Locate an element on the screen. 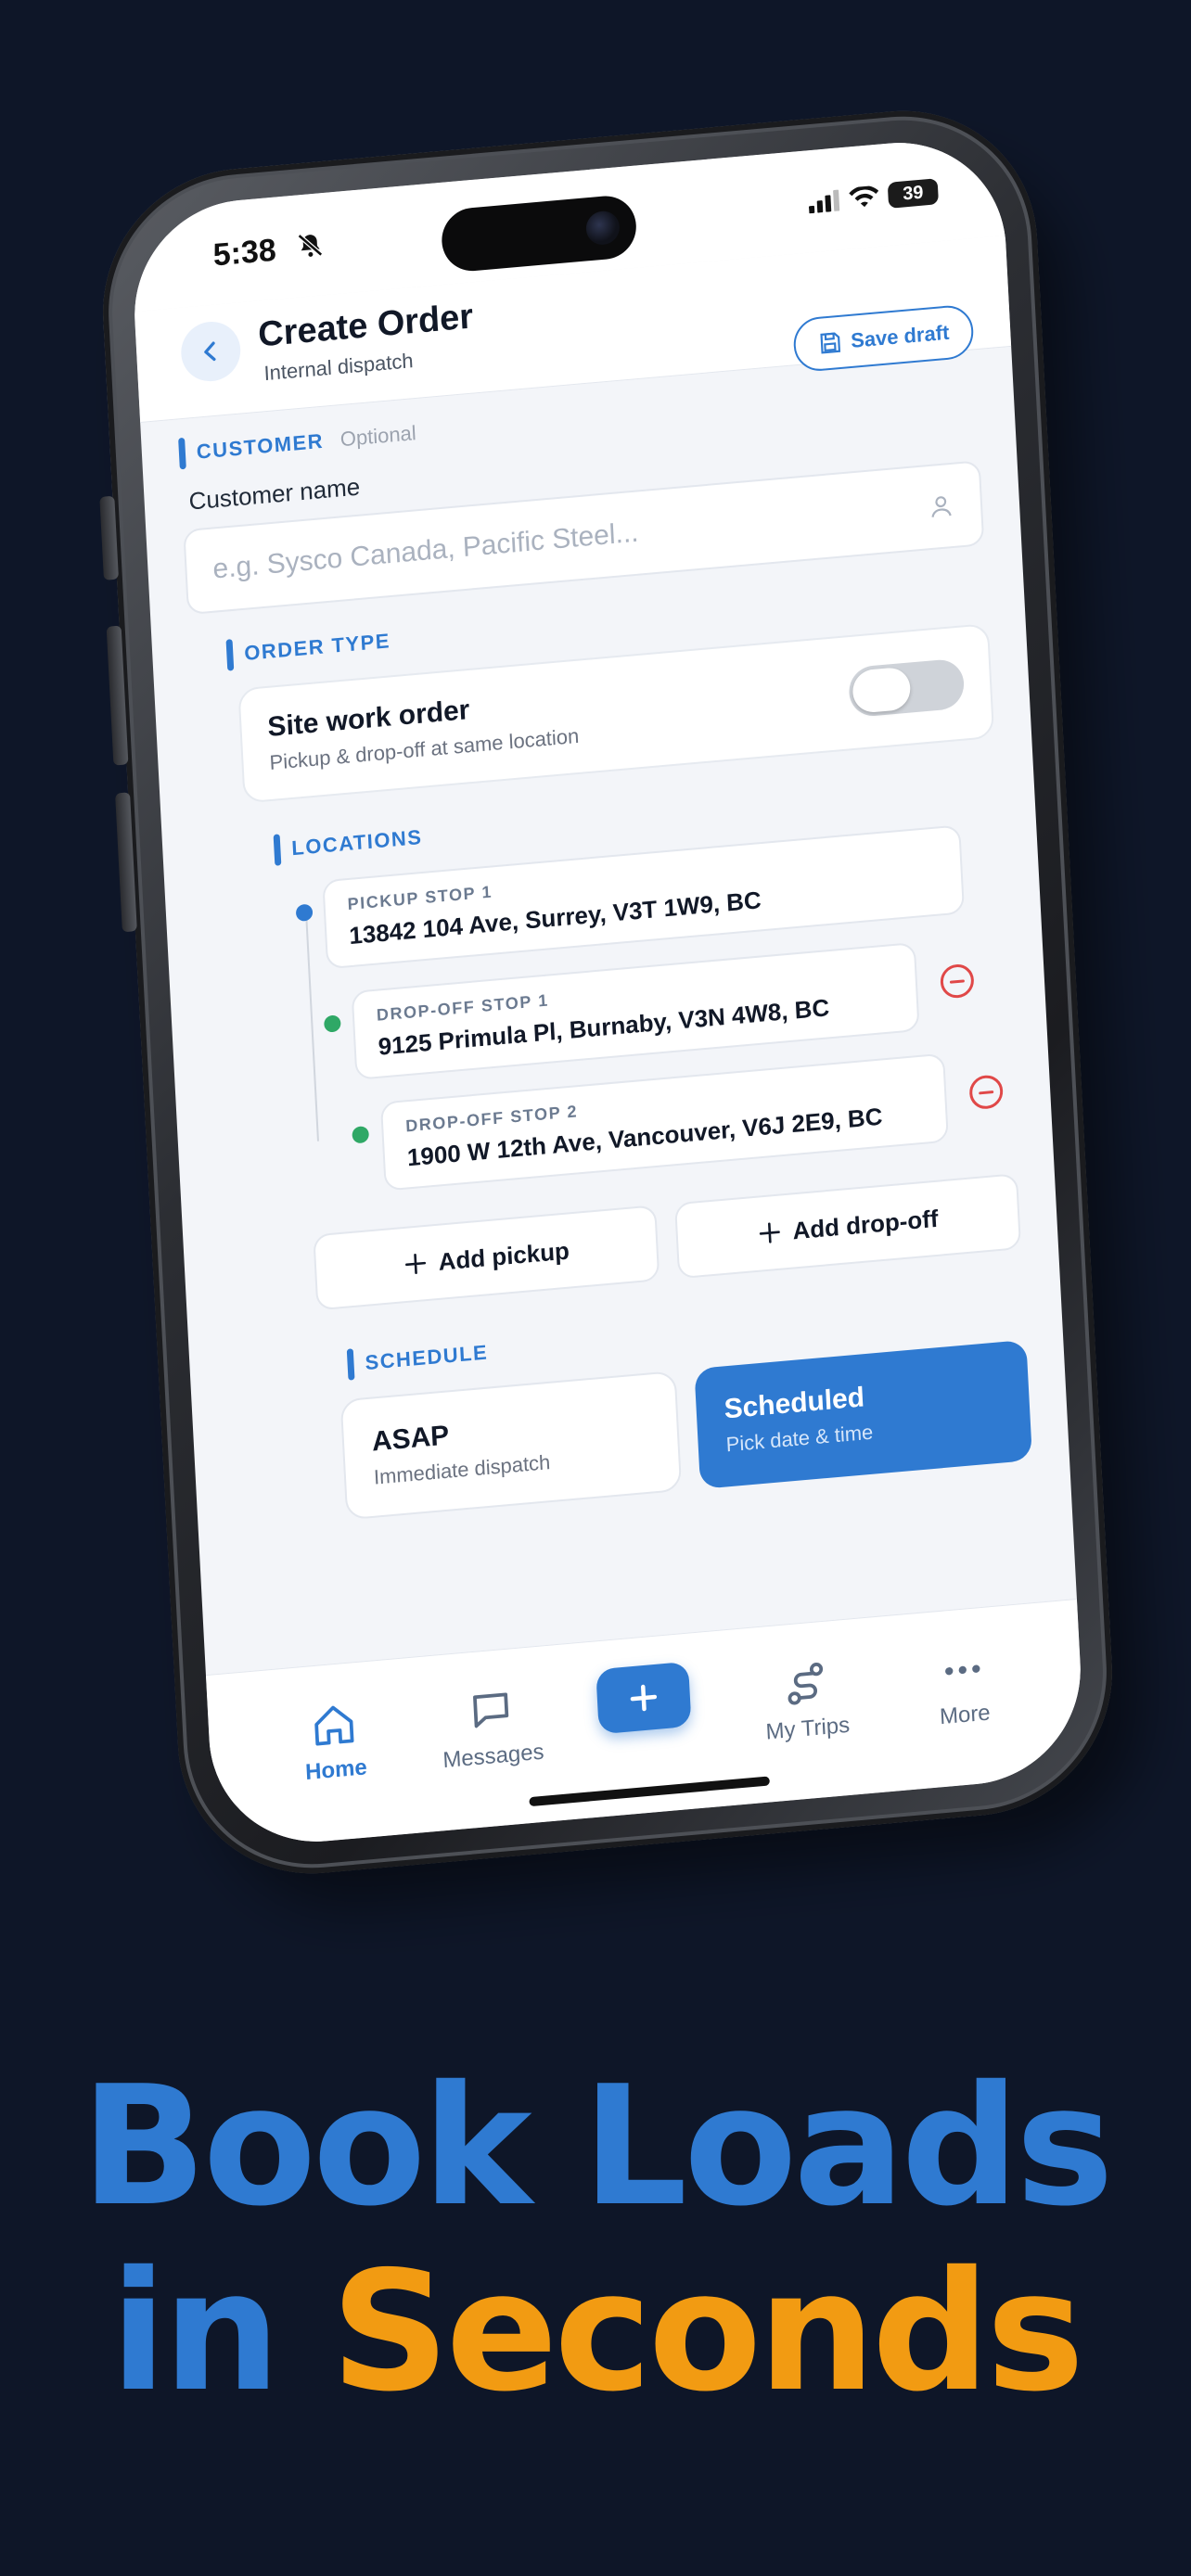 This screenshot has height=2576, width=1191. customer-name-input is located at coordinates (570, 538).